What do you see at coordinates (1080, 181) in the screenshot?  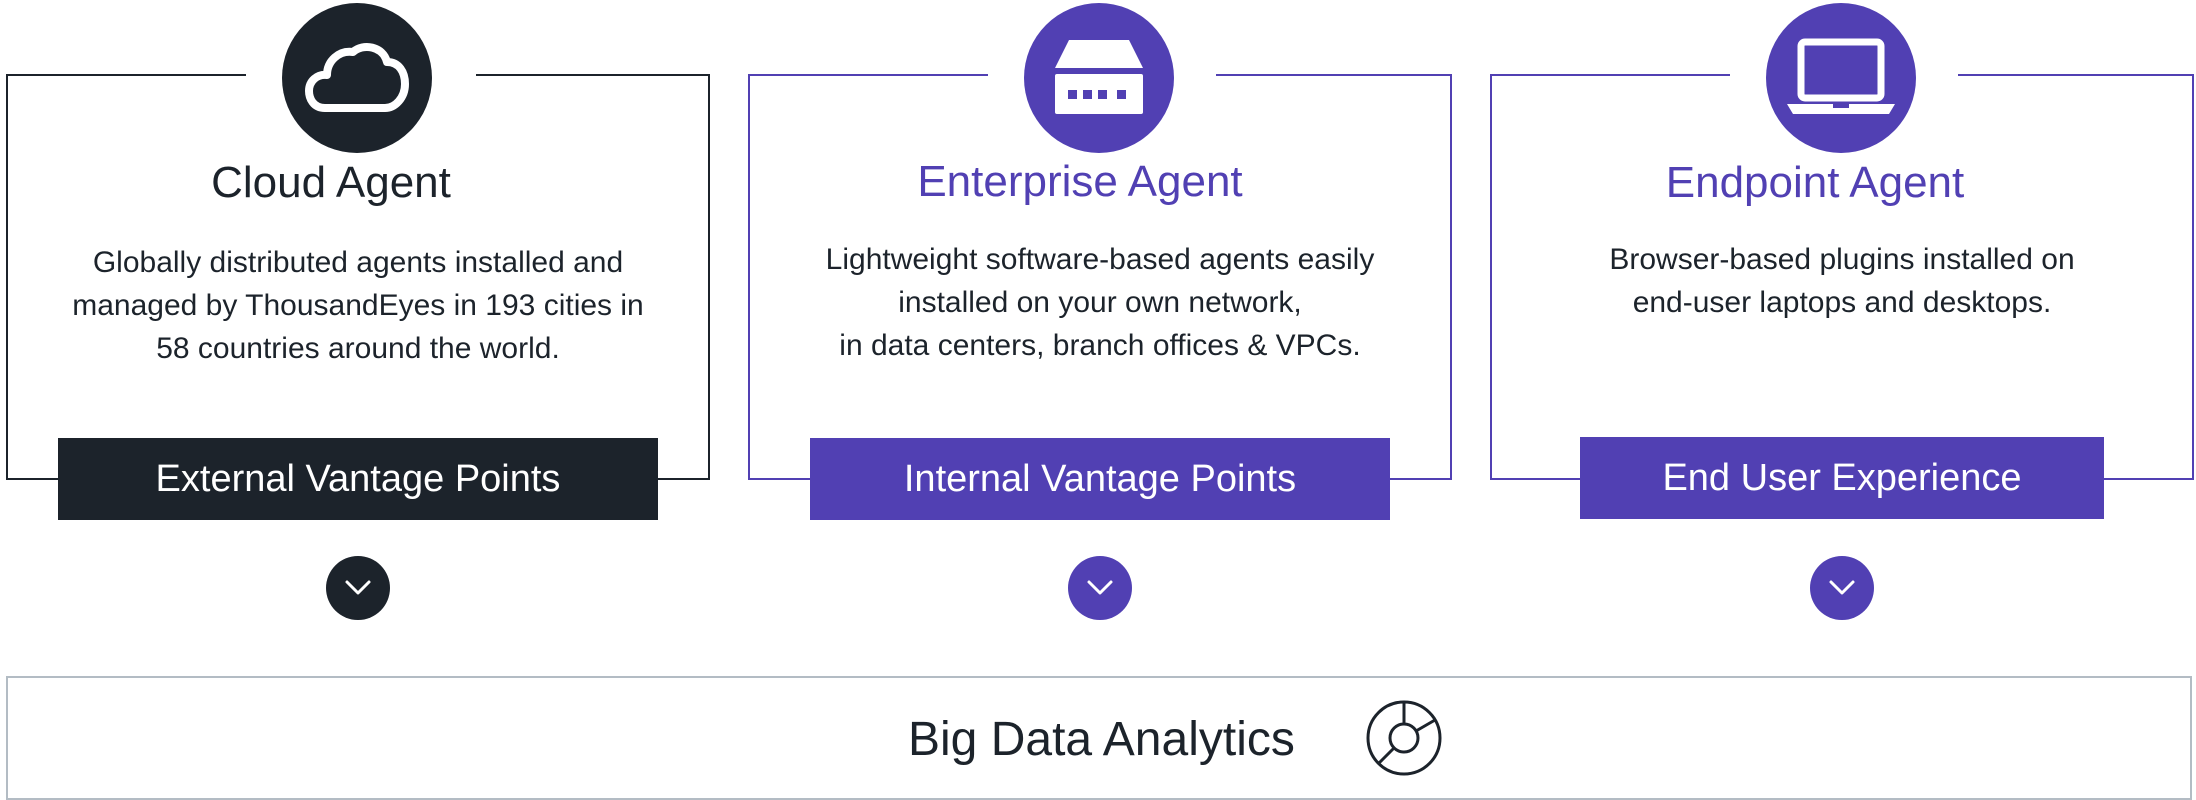 I see `enterprise-agent-title: Enterprise Agent` at bounding box center [1080, 181].